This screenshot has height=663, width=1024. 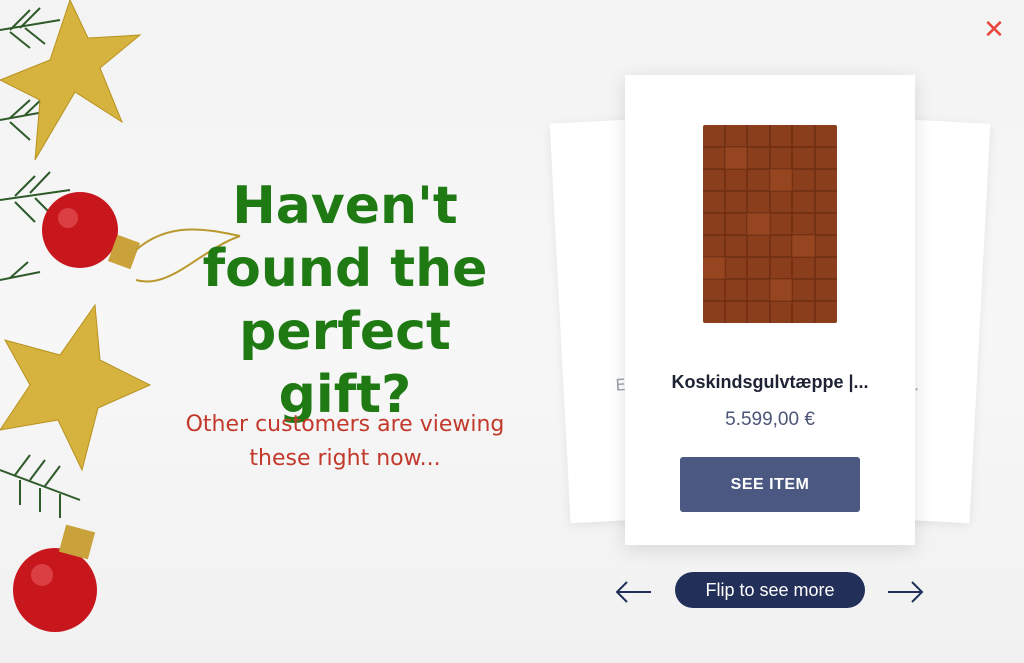 I want to click on cowhide-rug-image, so click(x=770, y=224).